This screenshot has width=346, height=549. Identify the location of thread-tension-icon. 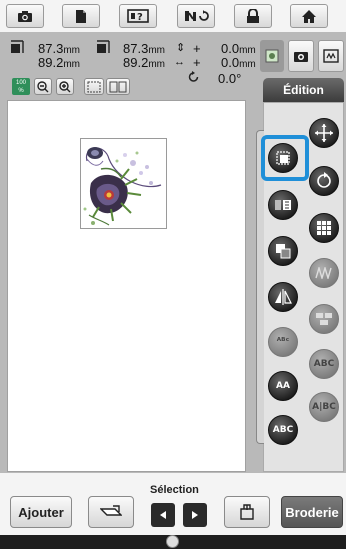
(197, 15).